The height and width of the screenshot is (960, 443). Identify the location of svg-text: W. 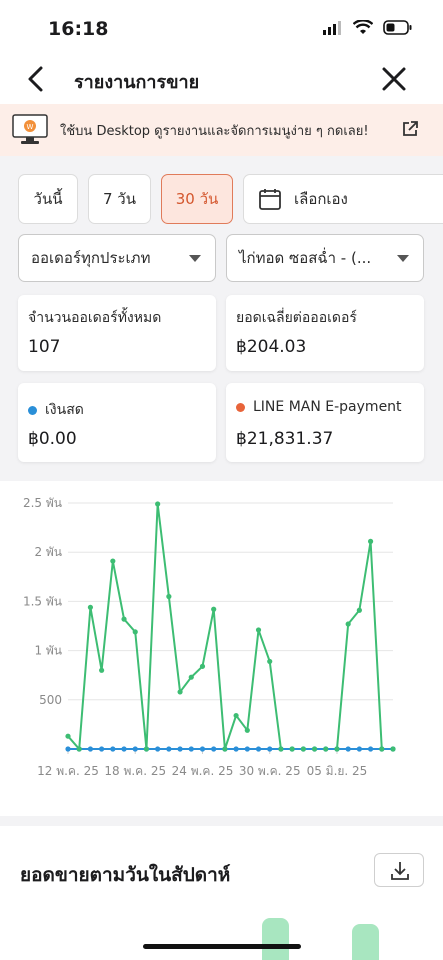
(30, 127).